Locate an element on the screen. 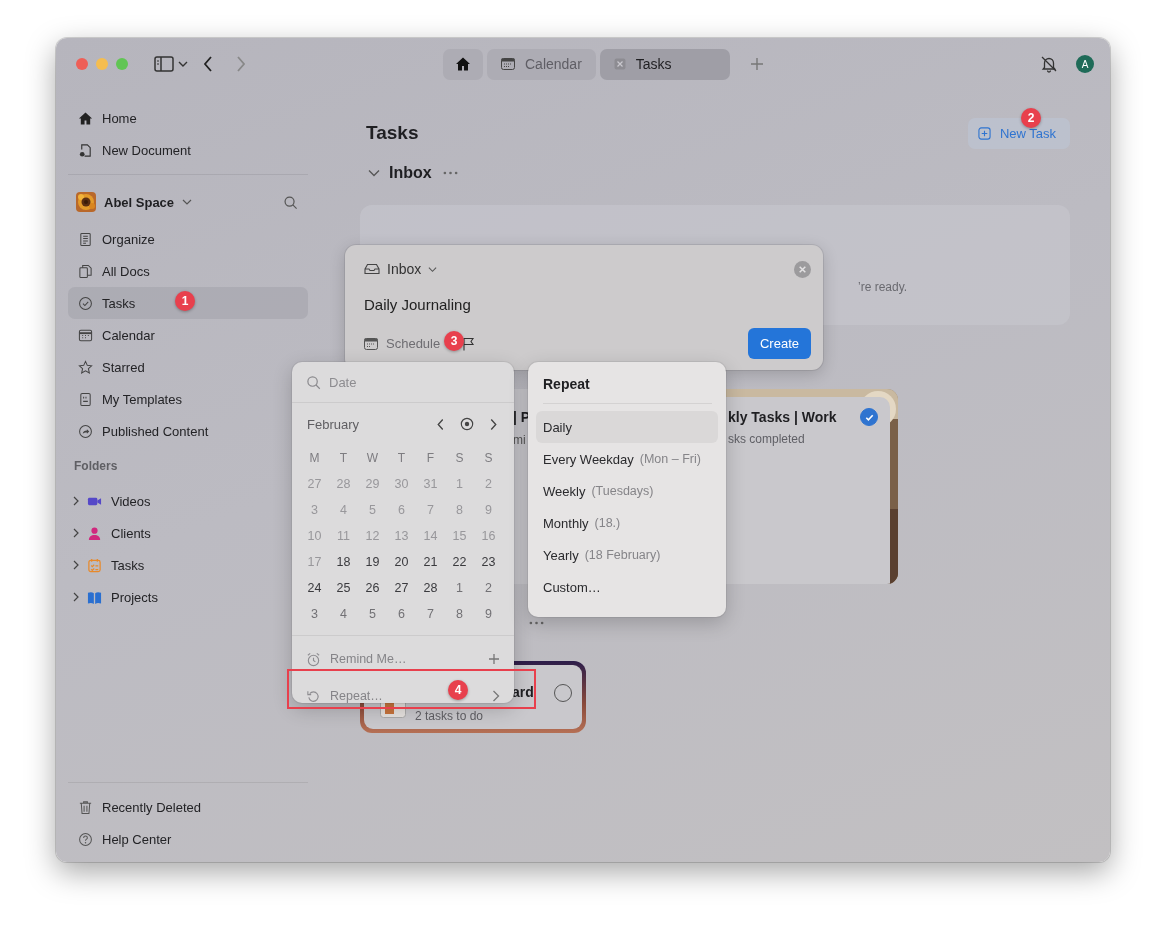 Image resolution: width=1167 pixels, height=937 pixels. weekday-label: M is located at coordinates (314, 458).